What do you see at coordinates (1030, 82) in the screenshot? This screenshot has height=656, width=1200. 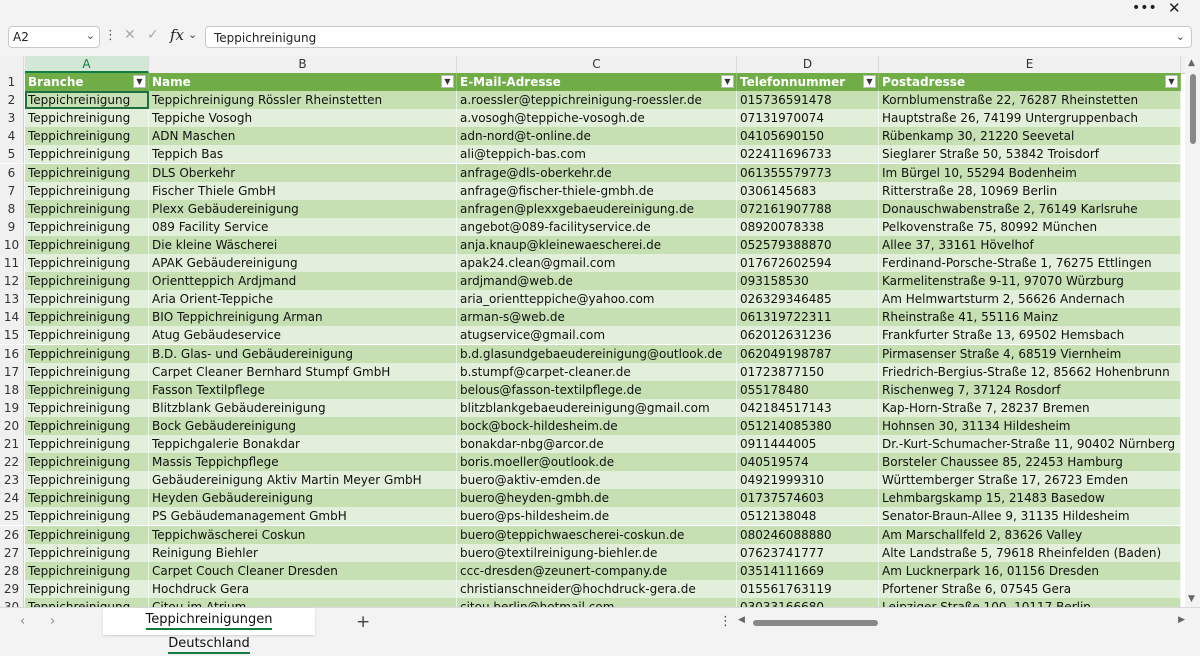 I see `header-cell: Postadresse ▼` at bounding box center [1030, 82].